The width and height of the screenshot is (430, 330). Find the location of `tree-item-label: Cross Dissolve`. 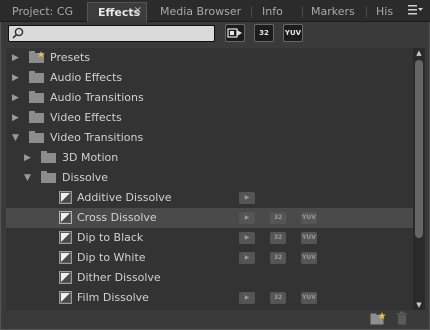

tree-item-label: Cross Dissolve is located at coordinates (117, 217).